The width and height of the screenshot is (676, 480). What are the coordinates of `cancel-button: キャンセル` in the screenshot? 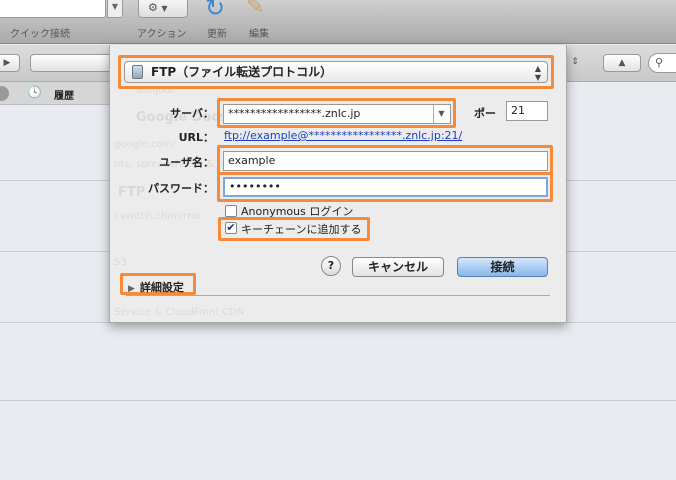 It's located at (398, 267).